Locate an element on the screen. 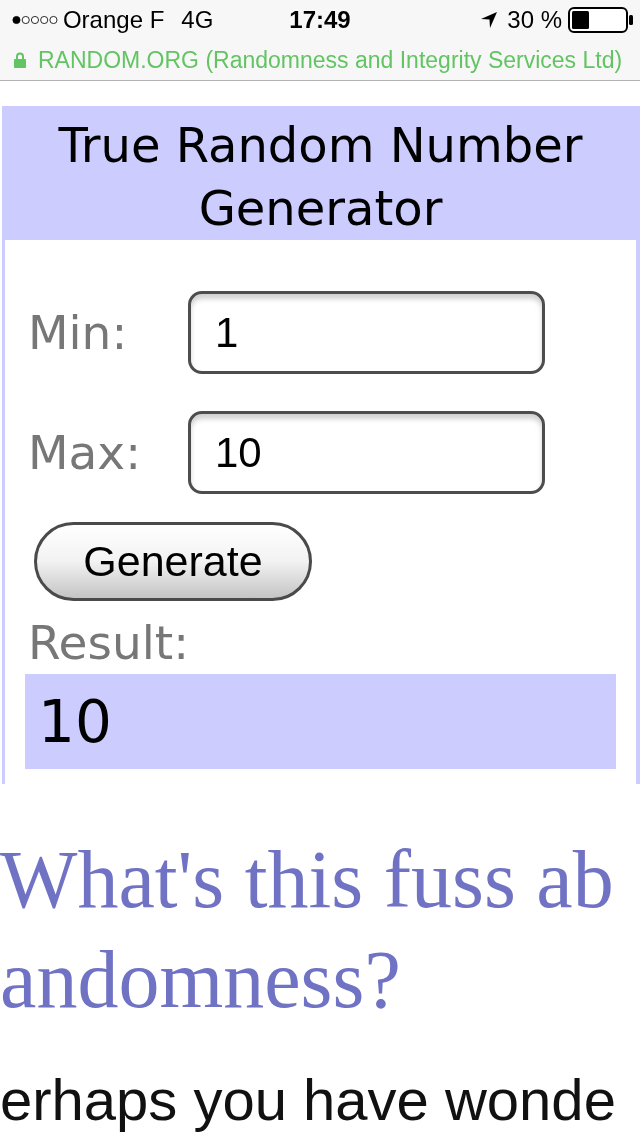 Image resolution: width=640 pixels, height=1136 pixels. clock-time: 17:49 is located at coordinates (320, 20).